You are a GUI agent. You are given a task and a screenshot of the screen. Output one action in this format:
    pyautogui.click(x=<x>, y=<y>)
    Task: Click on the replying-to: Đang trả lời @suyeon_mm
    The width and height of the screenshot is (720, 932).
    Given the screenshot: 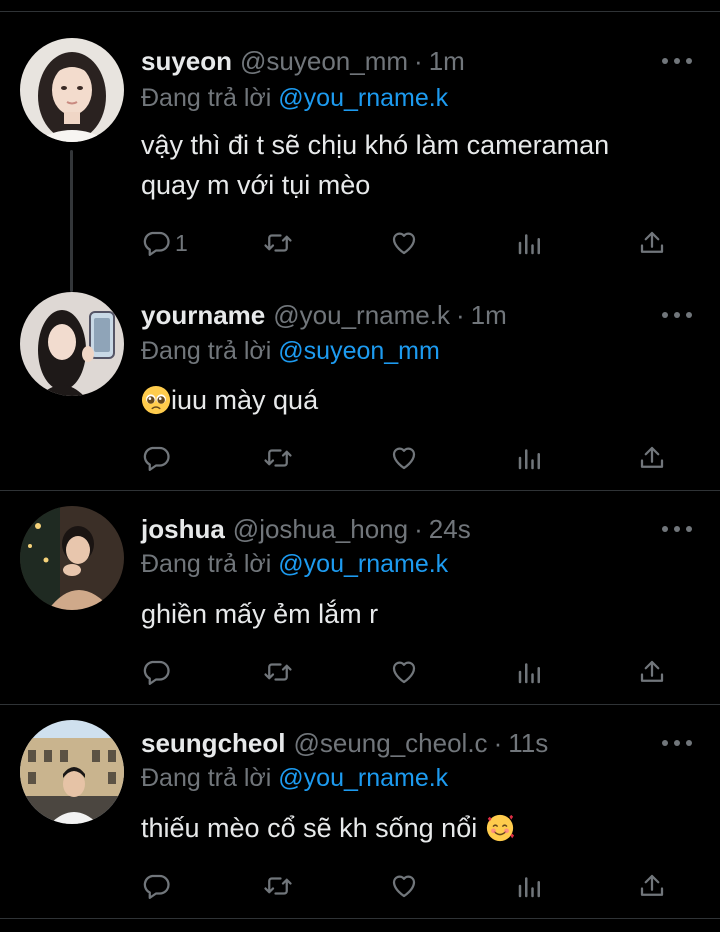 What is the action you would take?
    pyautogui.click(x=290, y=351)
    